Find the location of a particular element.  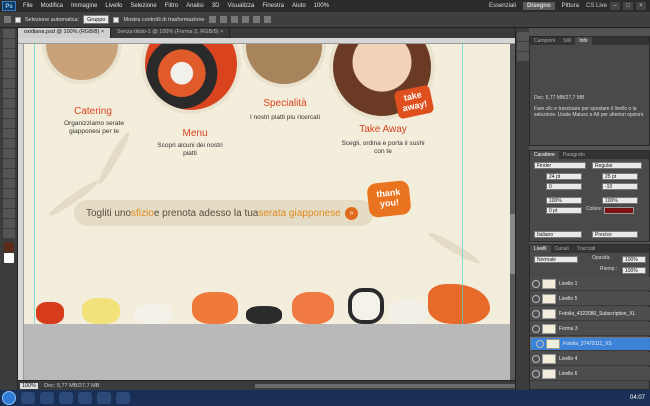

menu-3d: 3D is located at coordinates (216, 6).